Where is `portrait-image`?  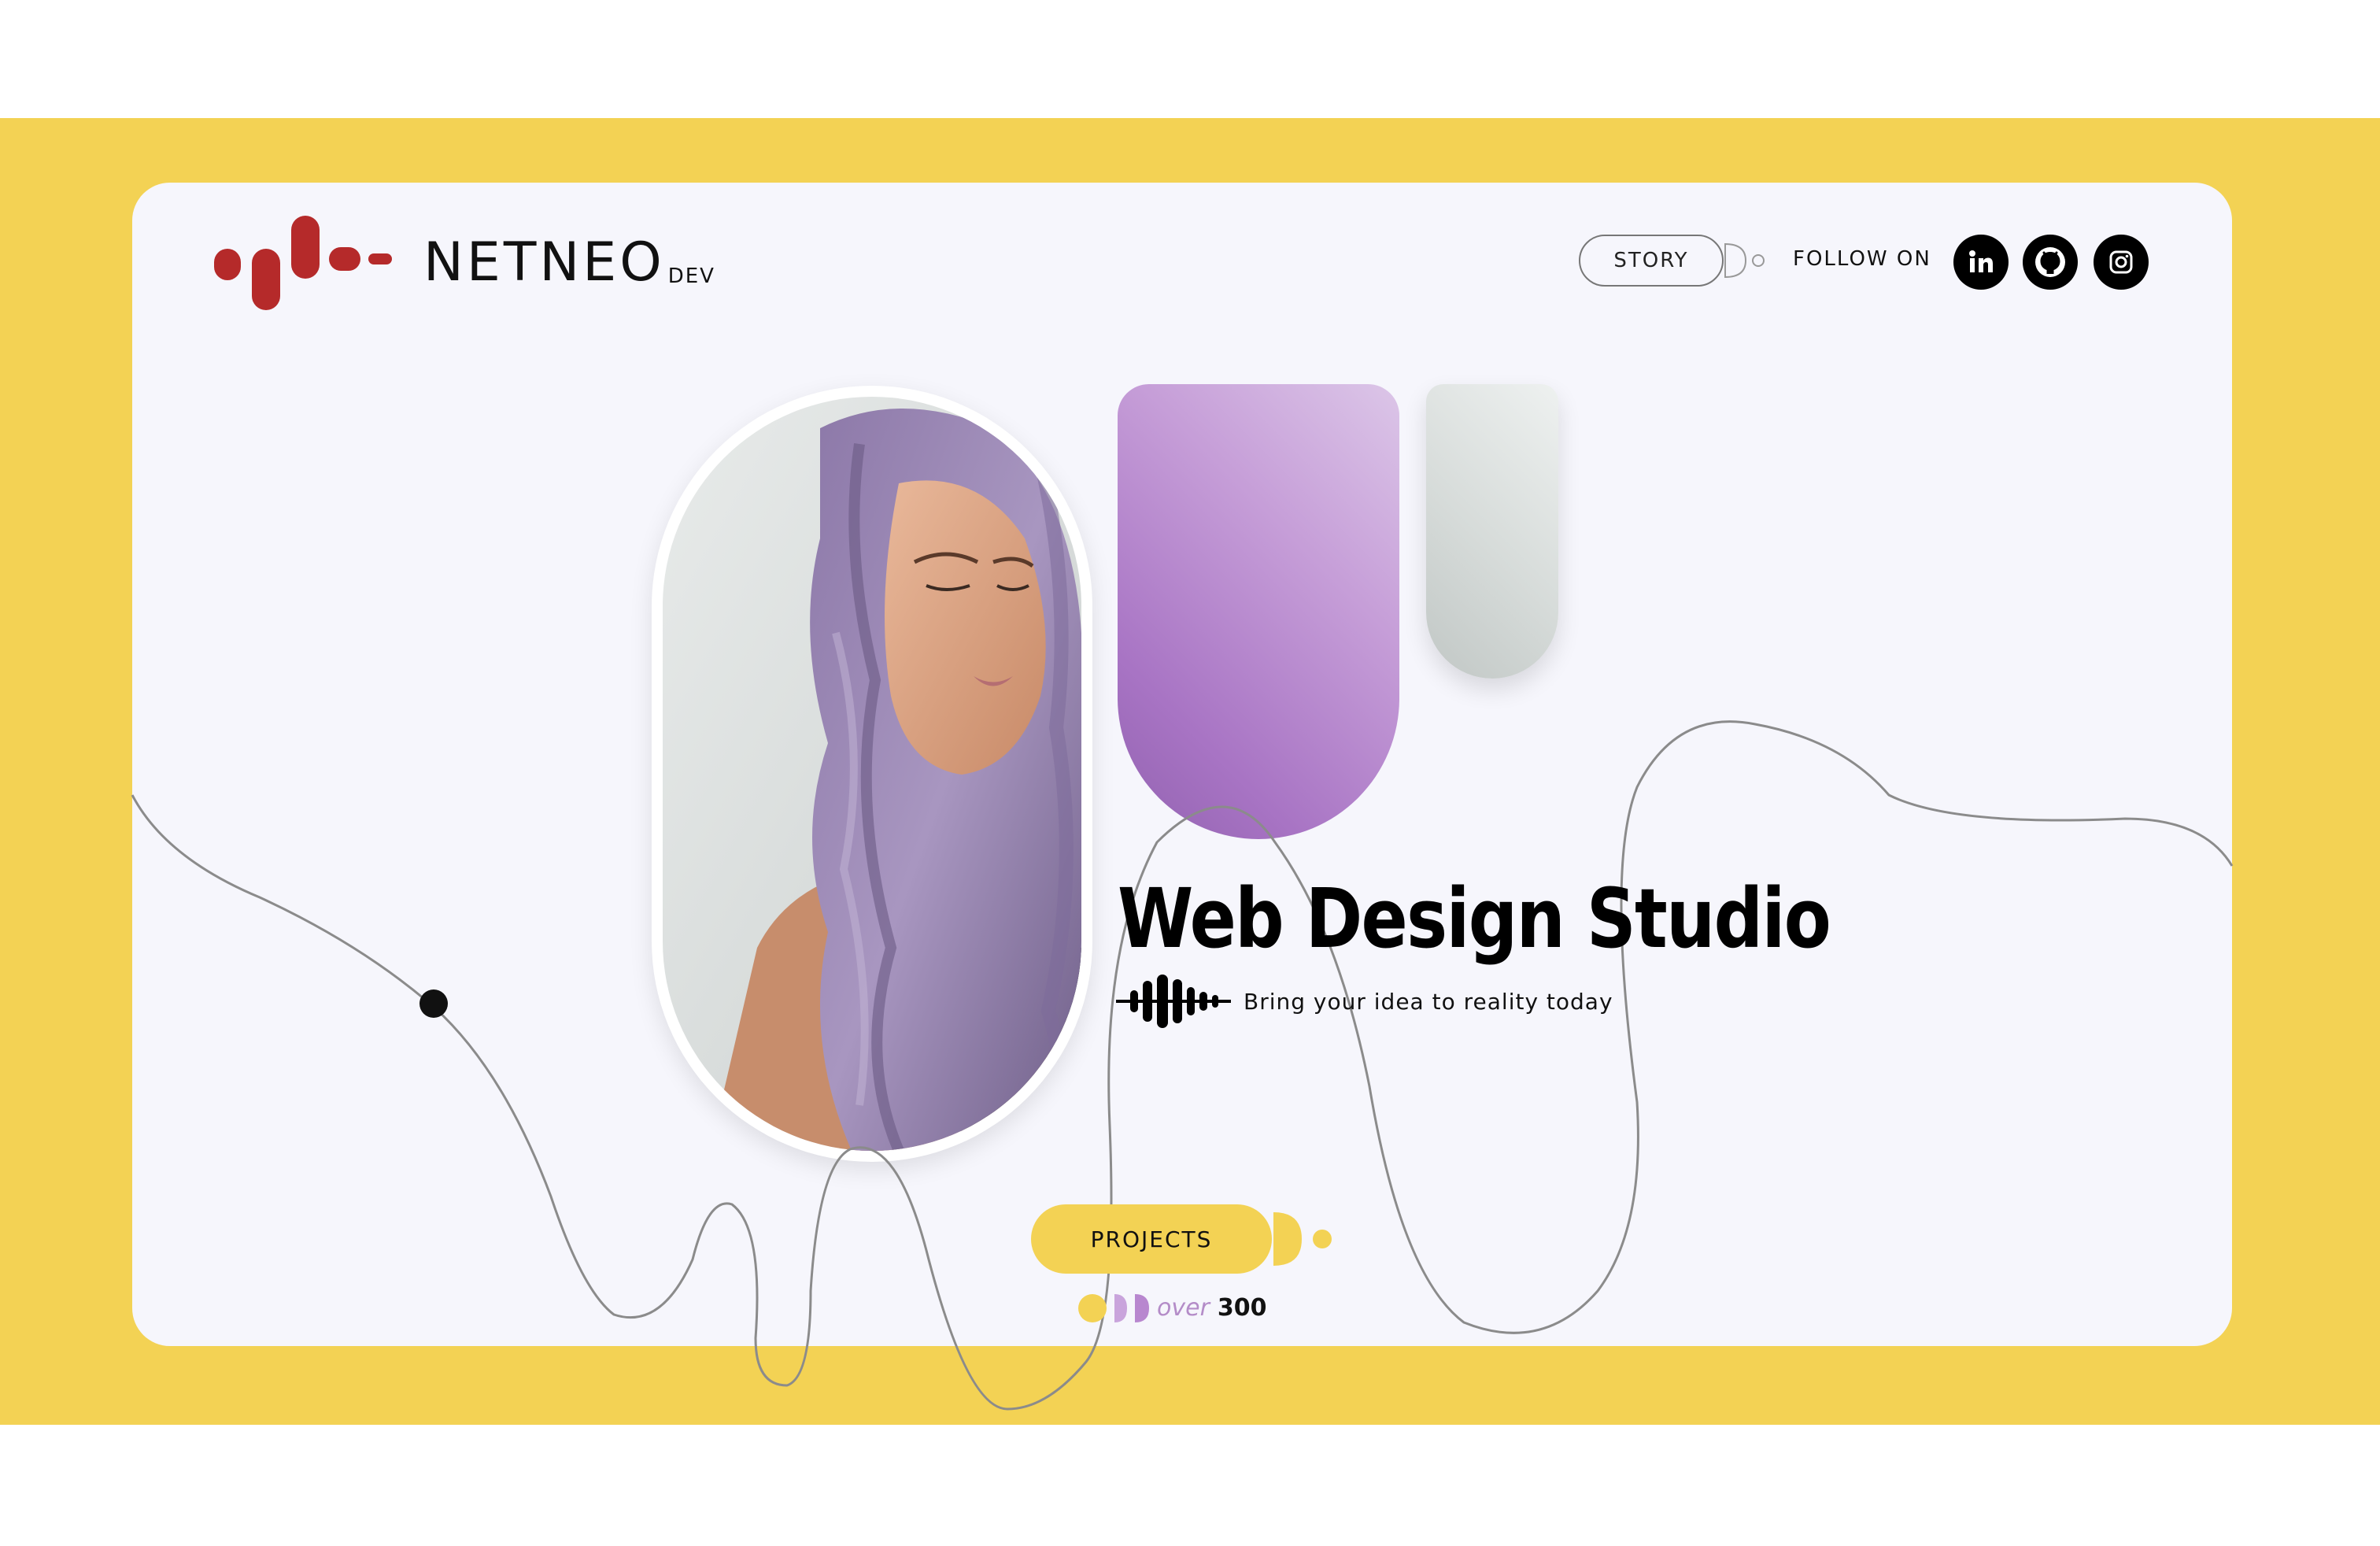
portrait-image is located at coordinates (872, 774).